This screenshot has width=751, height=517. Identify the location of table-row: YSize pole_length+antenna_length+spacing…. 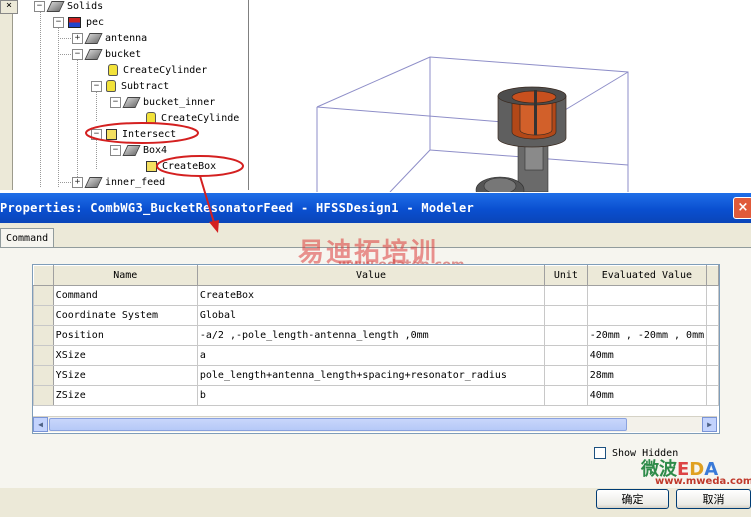
(376, 375).